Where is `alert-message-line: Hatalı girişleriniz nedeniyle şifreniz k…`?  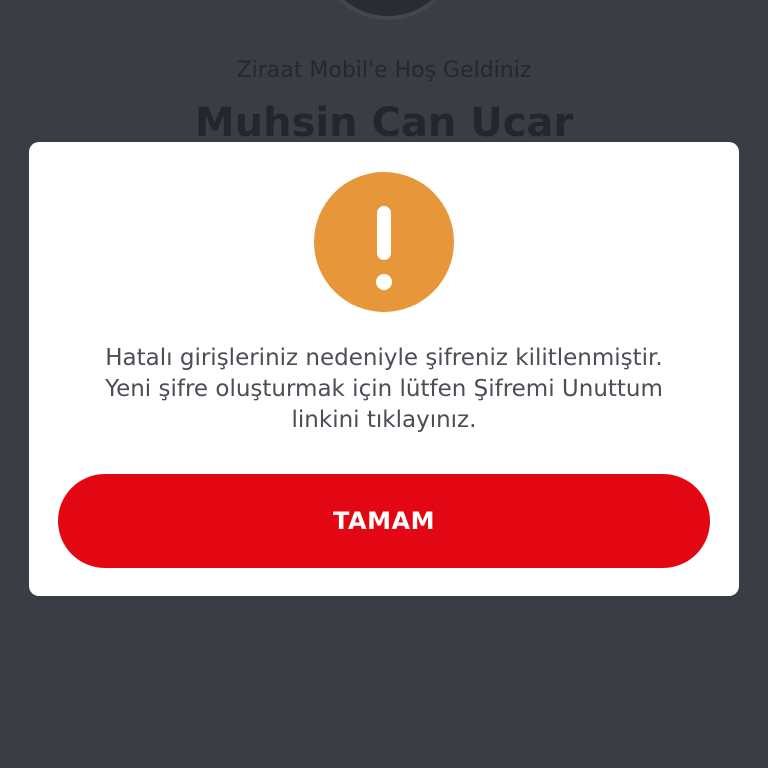
alert-message-line: Hatalı girişleriniz nedeniyle şifreniz k… is located at coordinates (384, 358).